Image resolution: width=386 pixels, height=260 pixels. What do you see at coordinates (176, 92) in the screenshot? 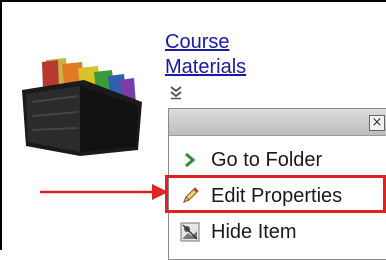
I see `chevron-down-icon` at bounding box center [176, 92].